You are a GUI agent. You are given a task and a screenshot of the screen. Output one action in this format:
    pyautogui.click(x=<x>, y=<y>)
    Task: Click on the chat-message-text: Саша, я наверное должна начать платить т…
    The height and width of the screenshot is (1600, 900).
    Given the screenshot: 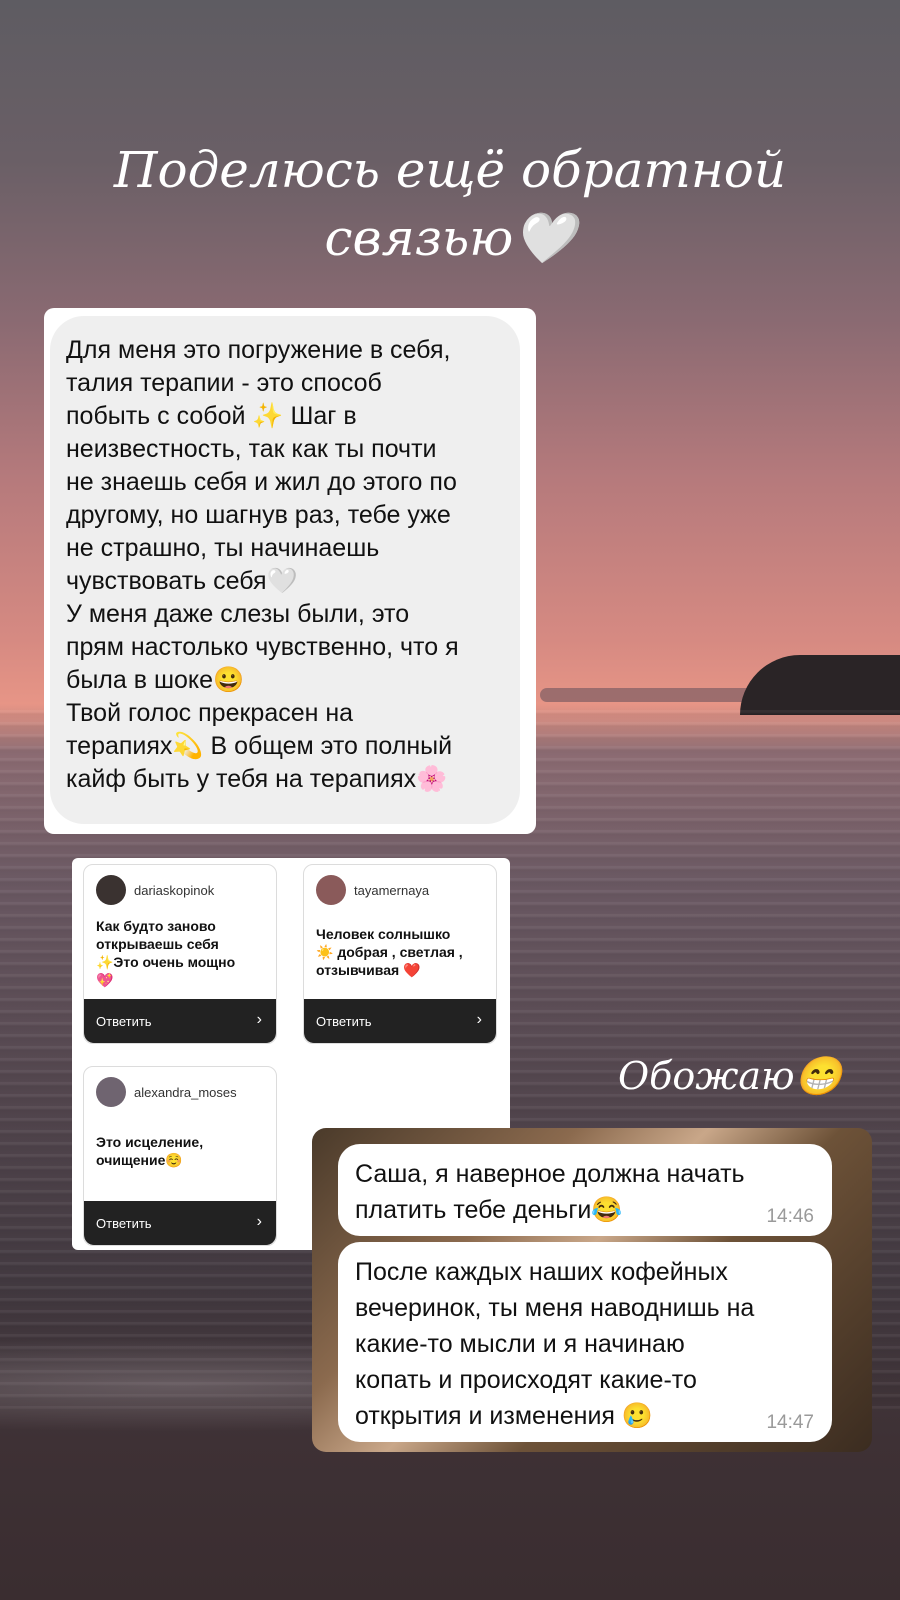 What is the action you would take?
    pyautogui.click(x=550, y=1192)
    